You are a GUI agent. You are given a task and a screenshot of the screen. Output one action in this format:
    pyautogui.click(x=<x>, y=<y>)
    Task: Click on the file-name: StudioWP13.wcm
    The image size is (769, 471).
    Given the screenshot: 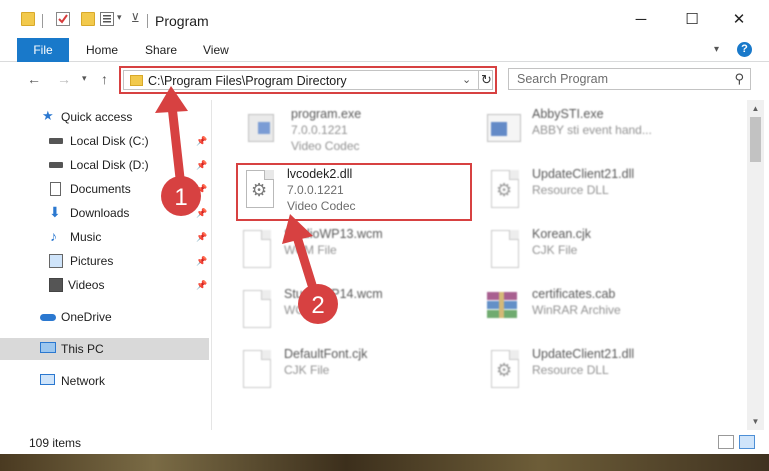 What is the action you would take?
    pyautogui.click(x=333, y=234)
    